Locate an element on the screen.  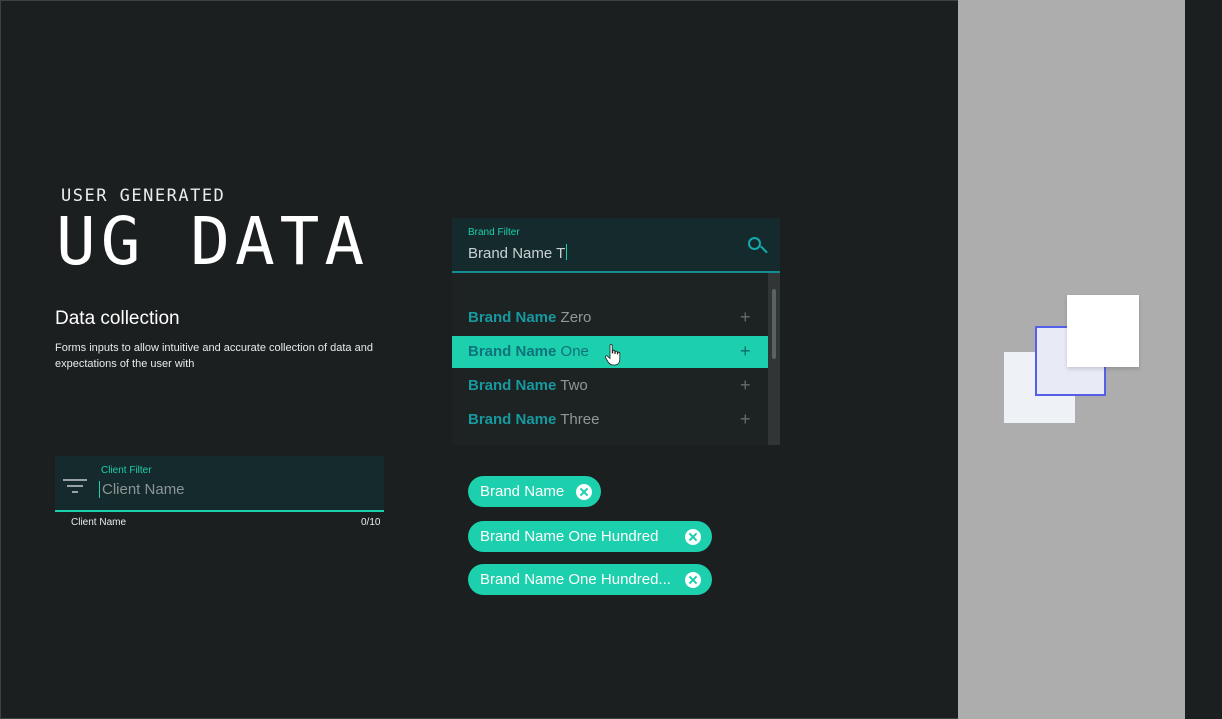
chip-label: Brand Name is located at coordinates (522, 491).